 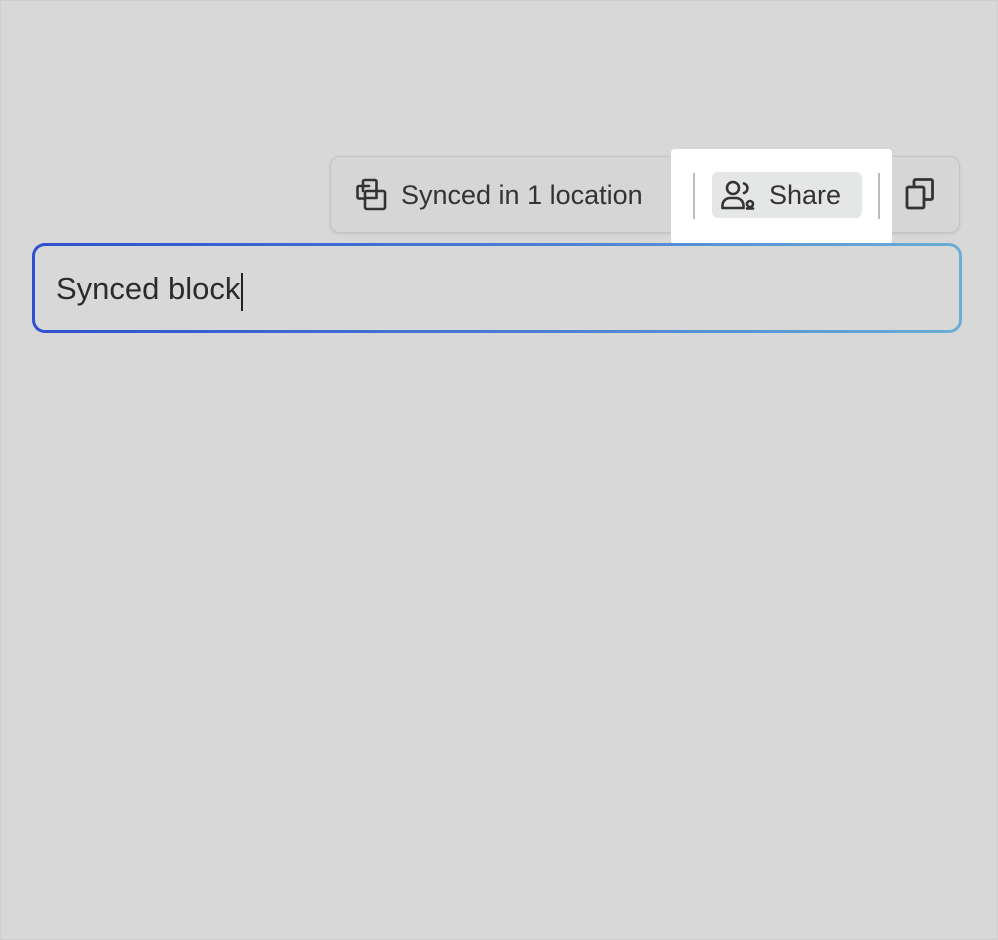 I want to click on people-icon, so click(x=738, y=195).